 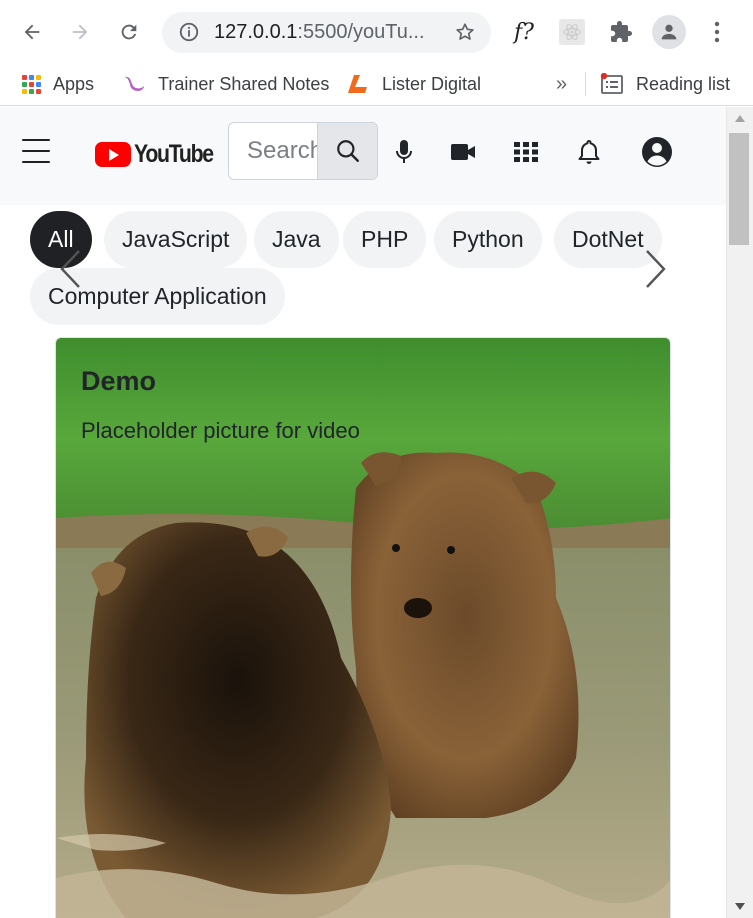 I want to click on extensions-button, so click(x=621, y=32).